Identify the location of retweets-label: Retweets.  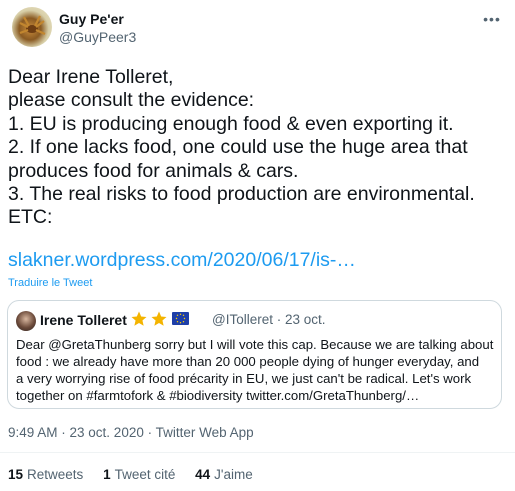
(55, 474).